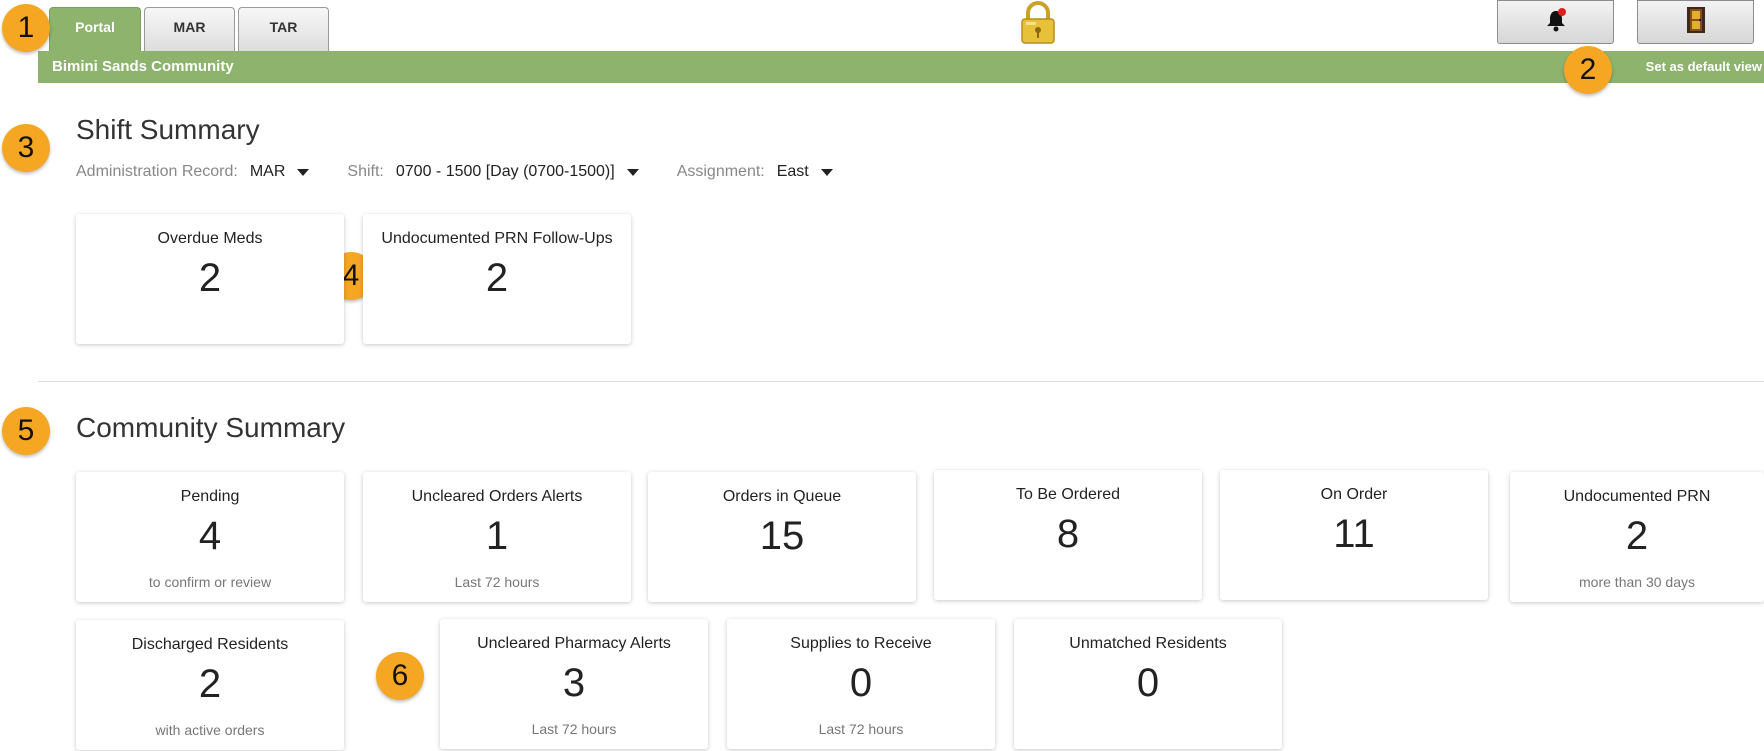 This screenshot has width=1764, height=751. I want to click on card-count: 1, so click(497, 536).